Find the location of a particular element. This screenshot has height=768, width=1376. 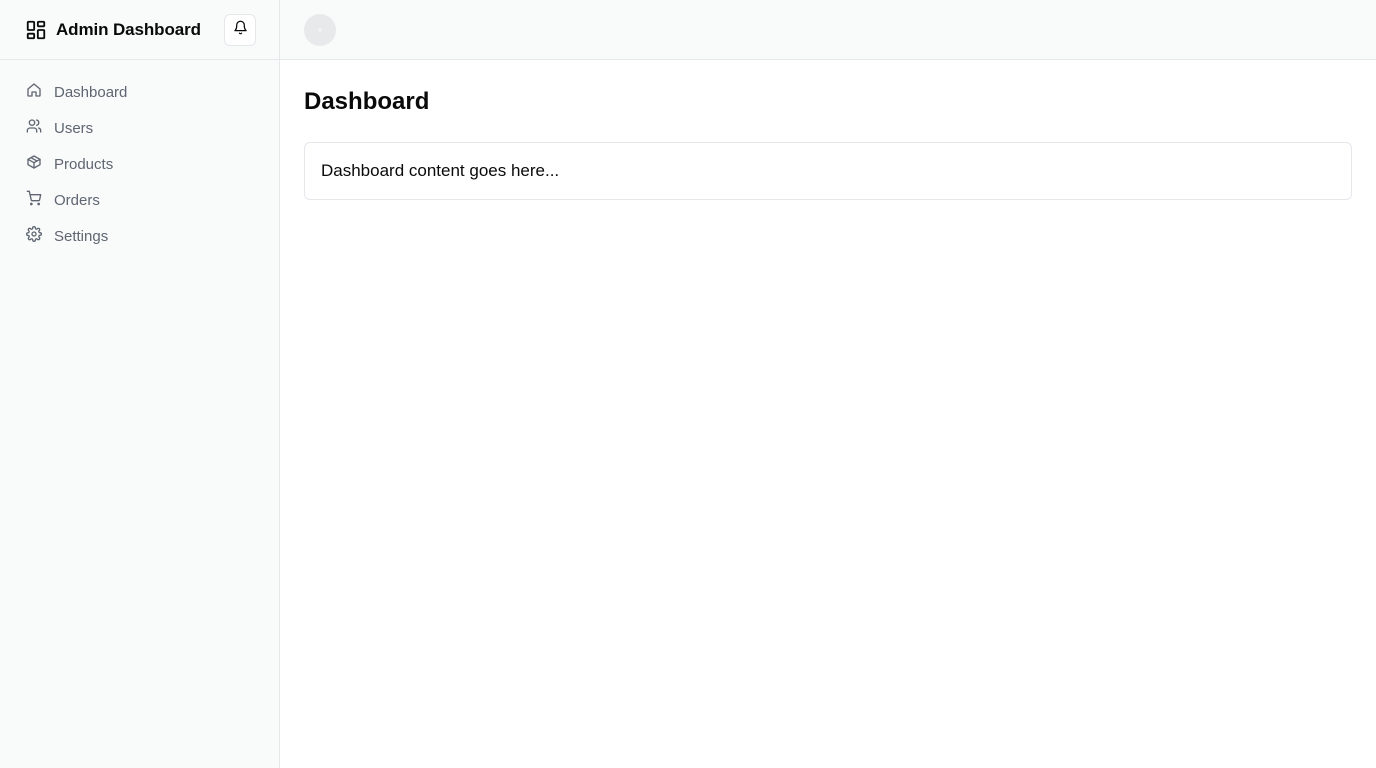

sidebar-item-products: Products is located at coordinates (139, 164).